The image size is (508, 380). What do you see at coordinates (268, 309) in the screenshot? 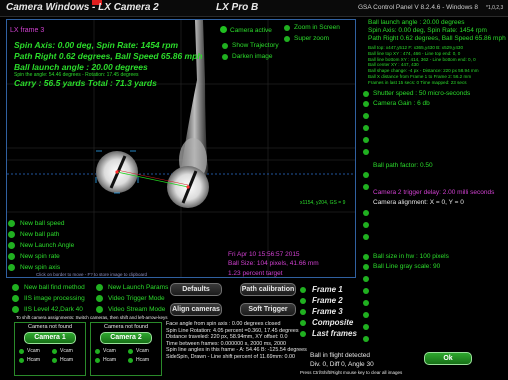
I see `soft-trigger-button: Soft Trigger` at bounding box center [268, 309].